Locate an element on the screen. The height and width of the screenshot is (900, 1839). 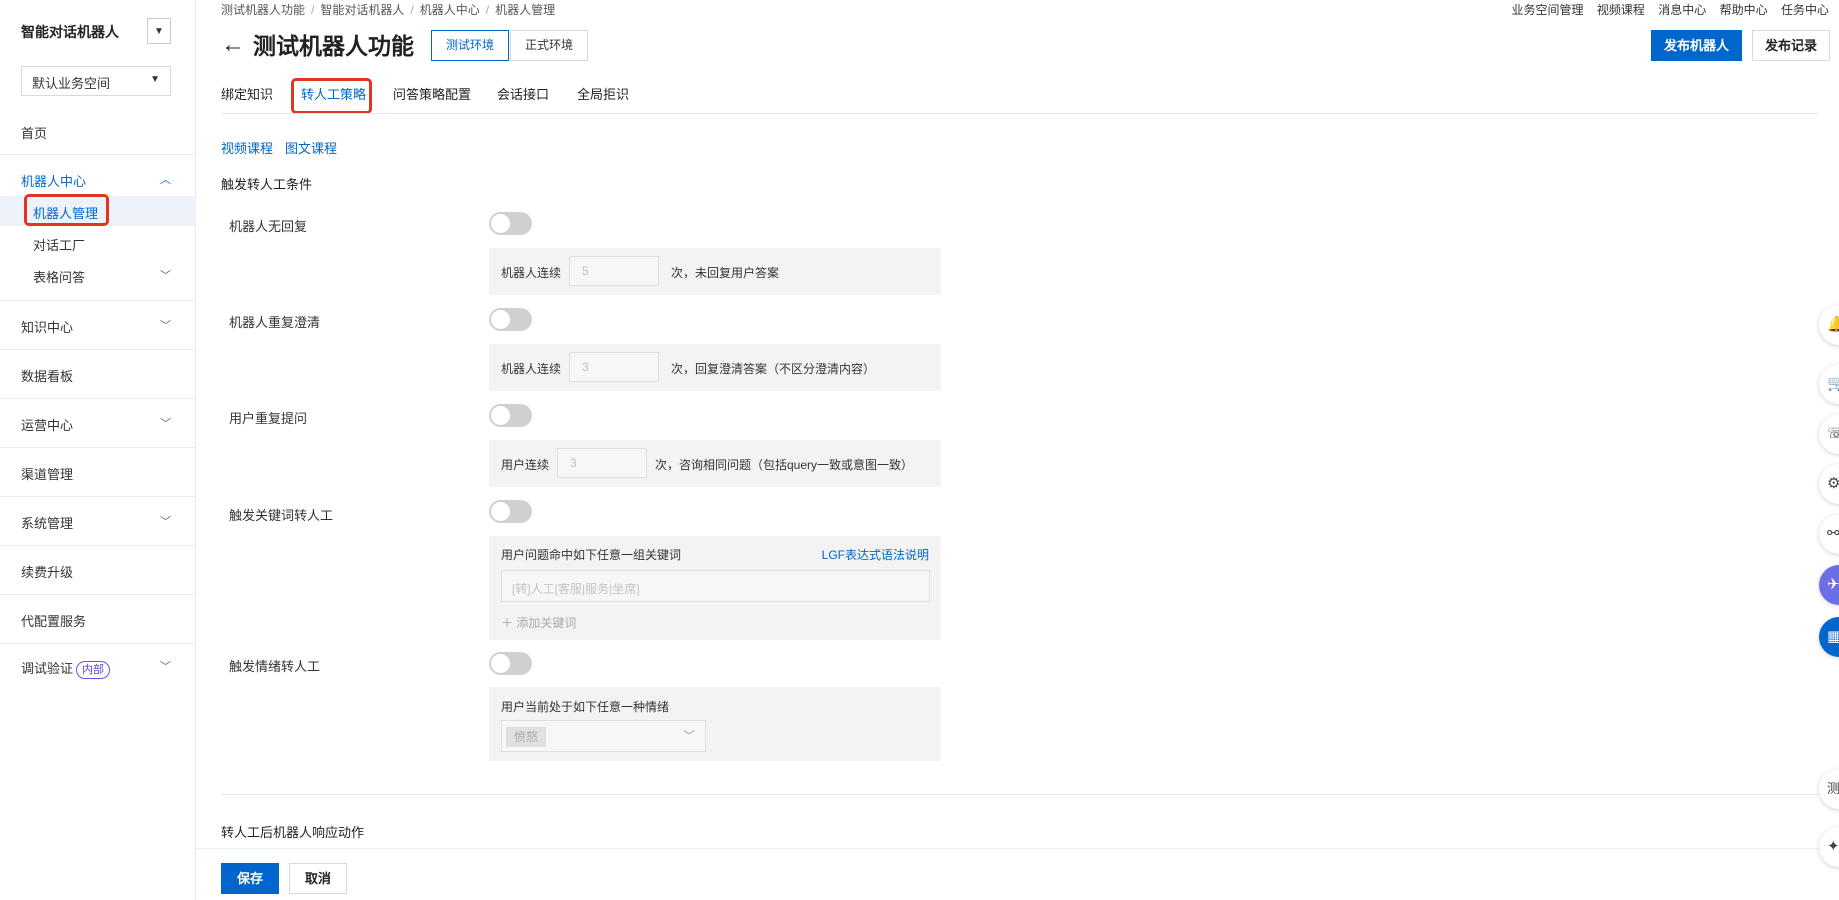
test-float-label: 测 is located at coordinates (1833, 788).